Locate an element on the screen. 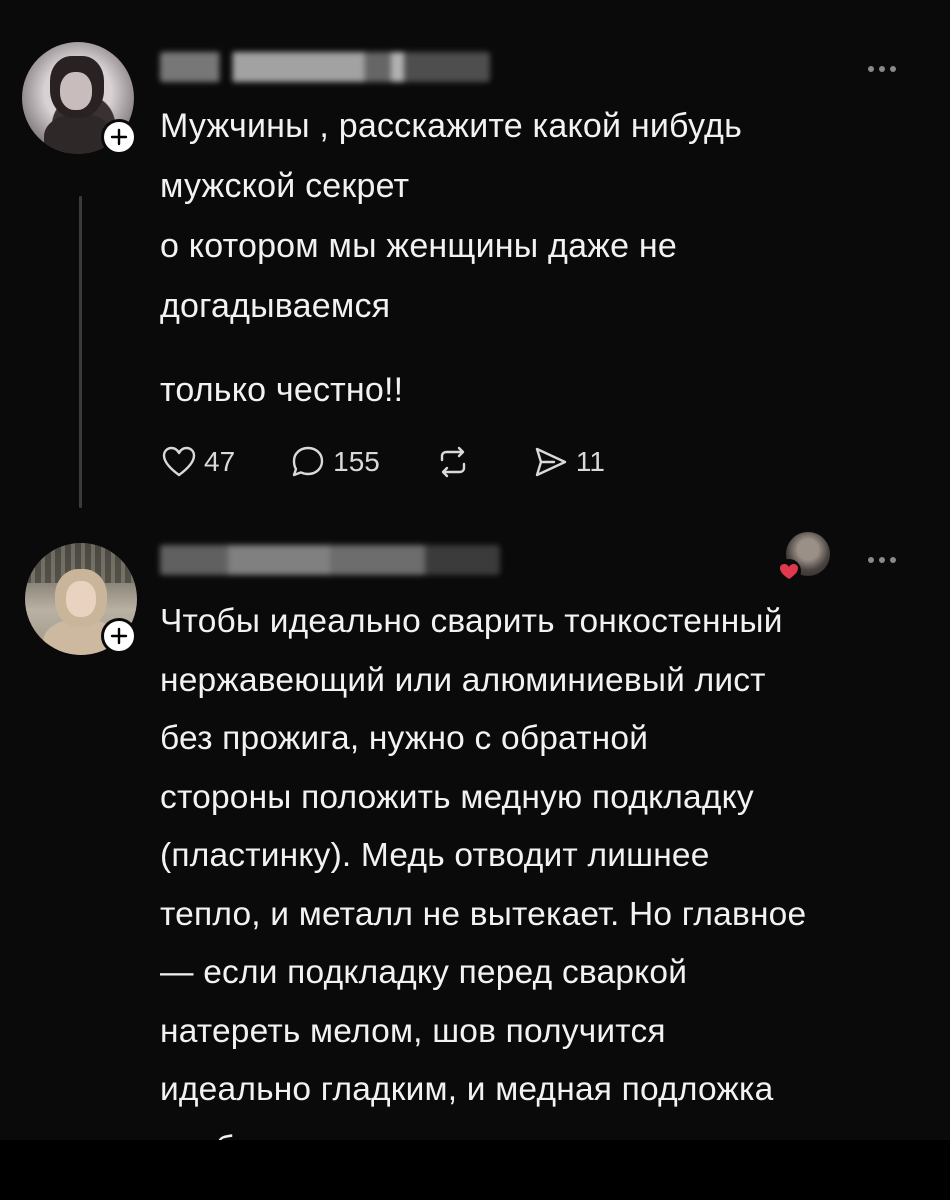 The image size is (950, 1200). repost-icon is located at coordinates (453, 462).